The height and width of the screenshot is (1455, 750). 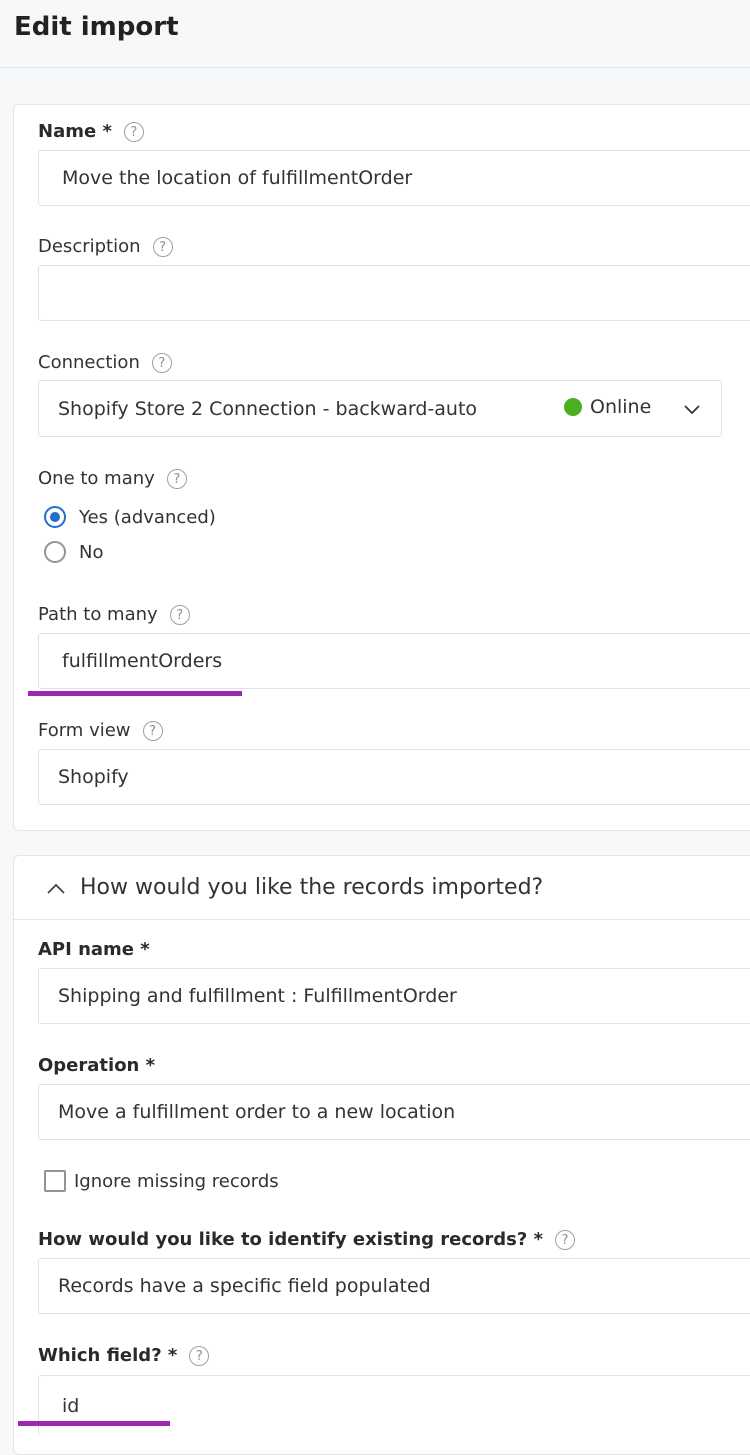 I want to click on connection-status-text: Online, so click(x=621, y=407).